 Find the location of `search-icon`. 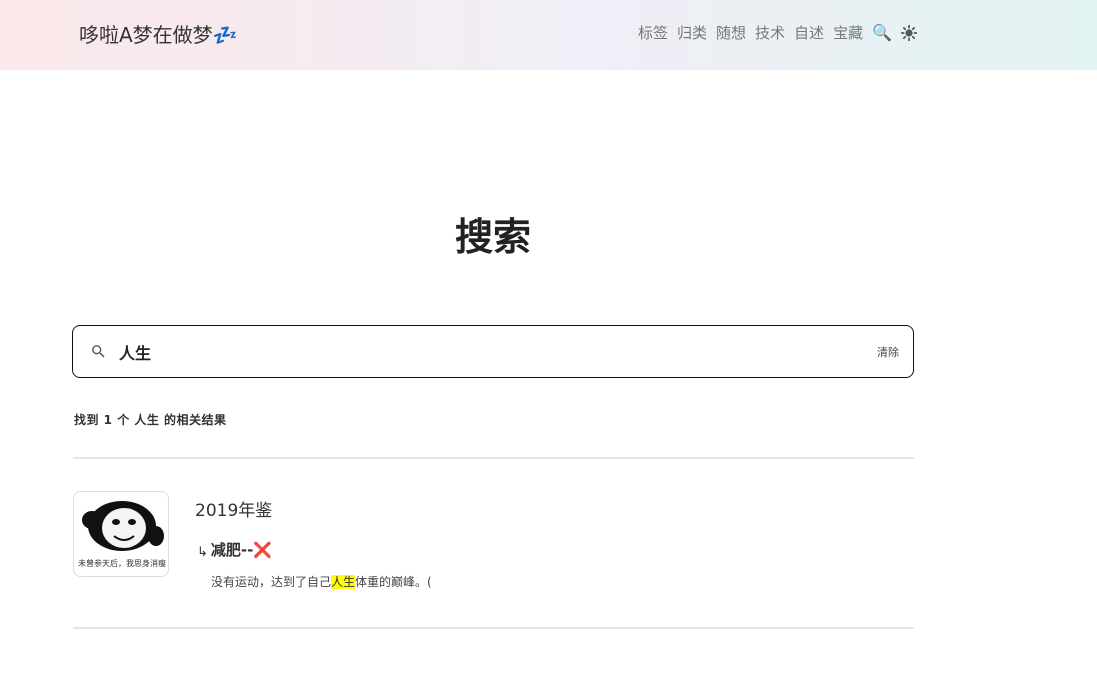

search-icon is located at coordinates (98, 353).